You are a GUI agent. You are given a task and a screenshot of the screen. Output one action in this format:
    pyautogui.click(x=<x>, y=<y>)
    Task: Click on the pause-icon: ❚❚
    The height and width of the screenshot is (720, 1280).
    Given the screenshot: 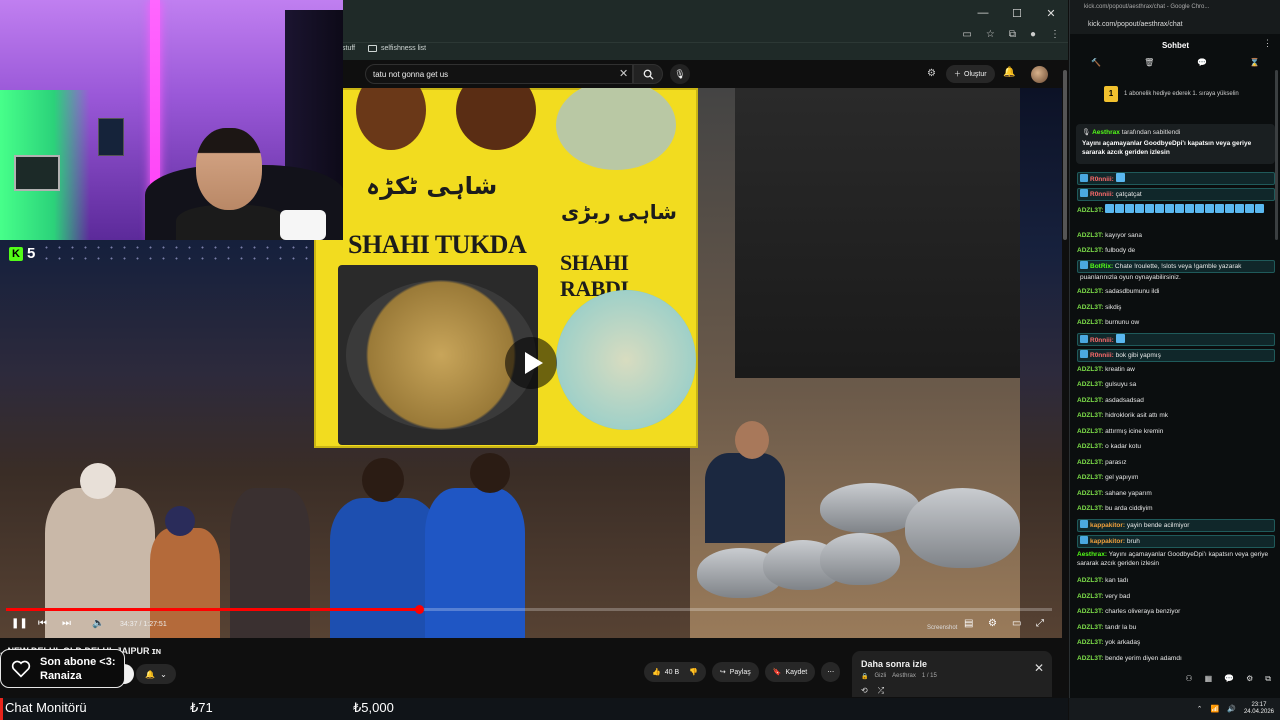 What is the action you would take?
    pyautogui.click(x=19, y=623)
    